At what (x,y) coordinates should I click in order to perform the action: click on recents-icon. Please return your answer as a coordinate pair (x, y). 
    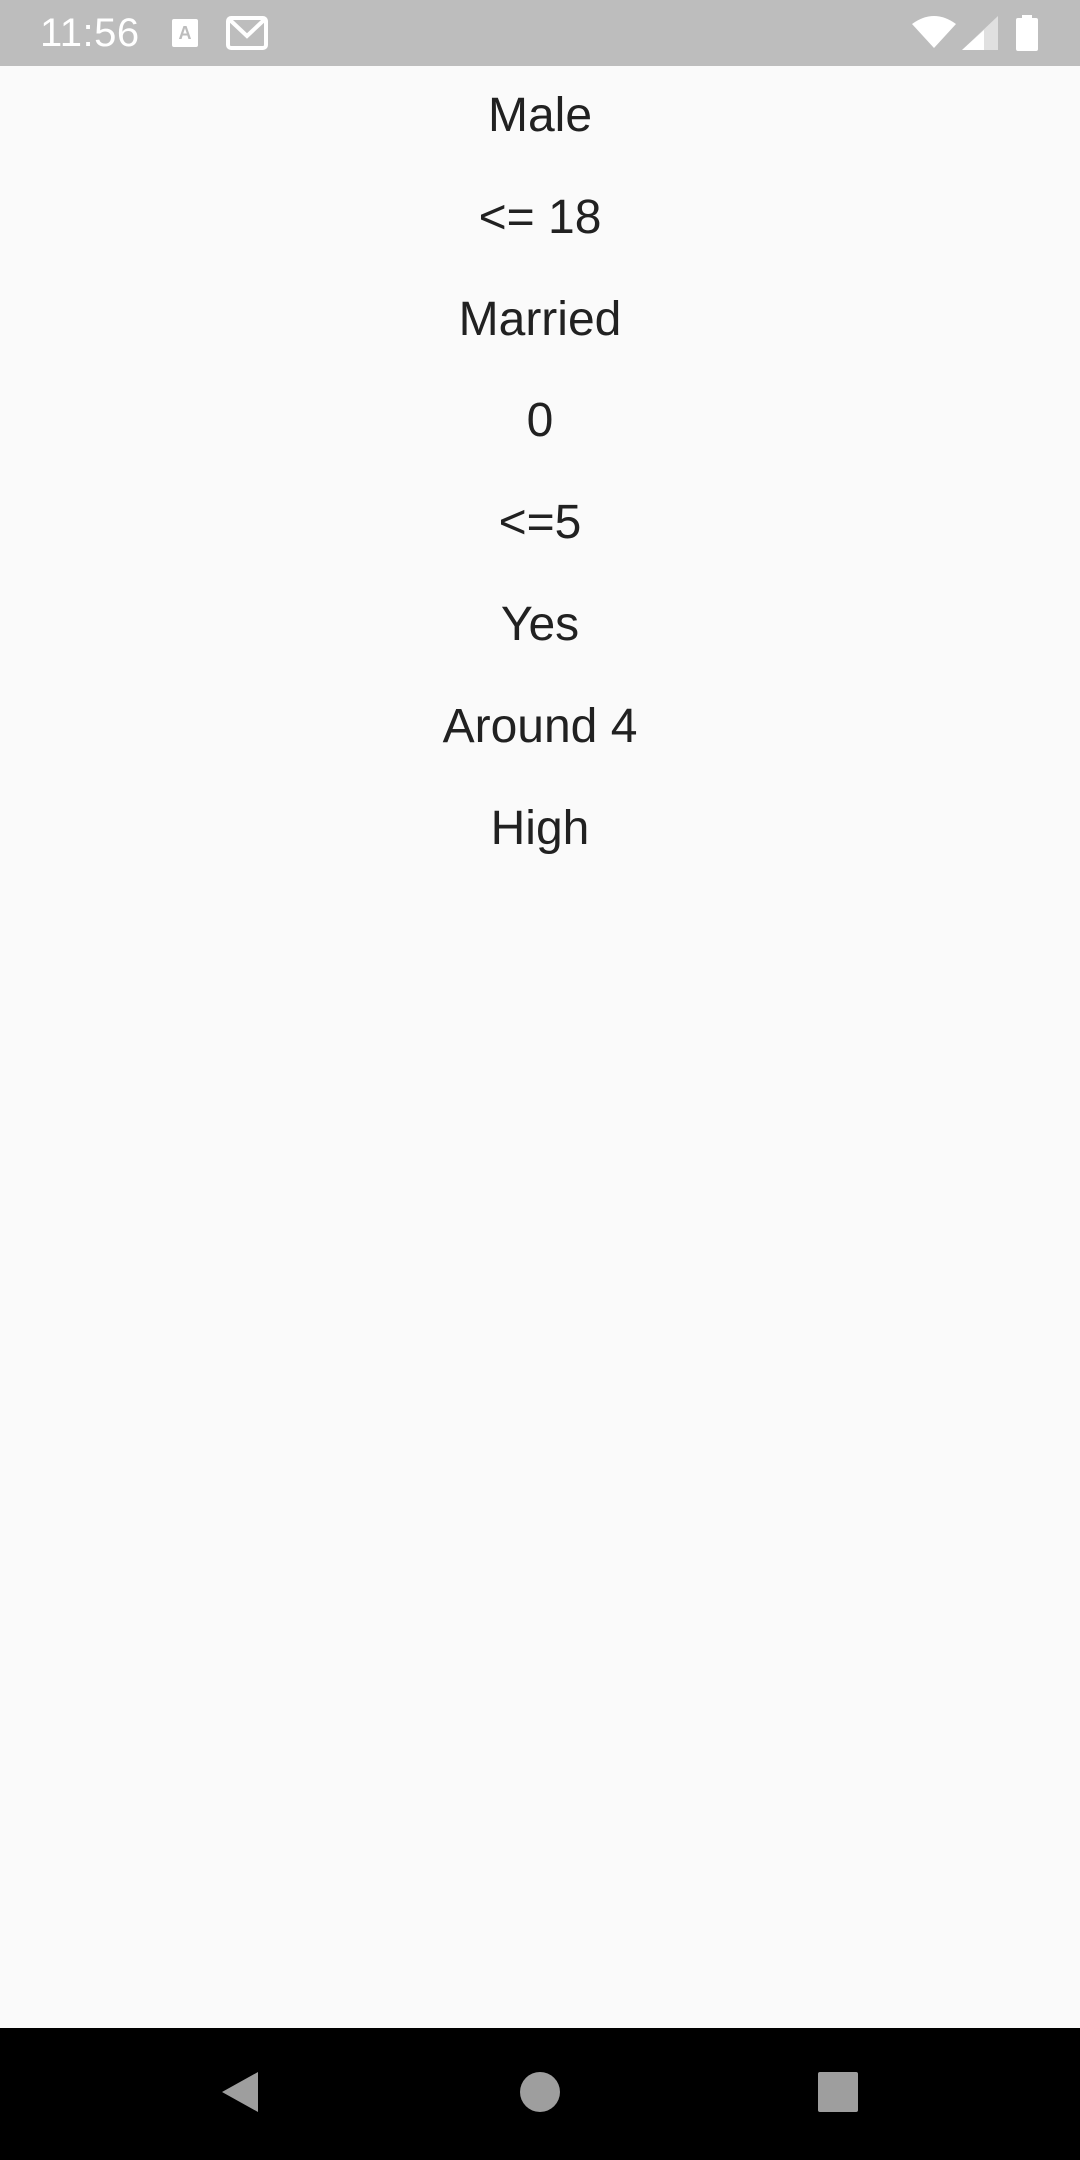
    Looking at the image, I should click on (838, 2094).